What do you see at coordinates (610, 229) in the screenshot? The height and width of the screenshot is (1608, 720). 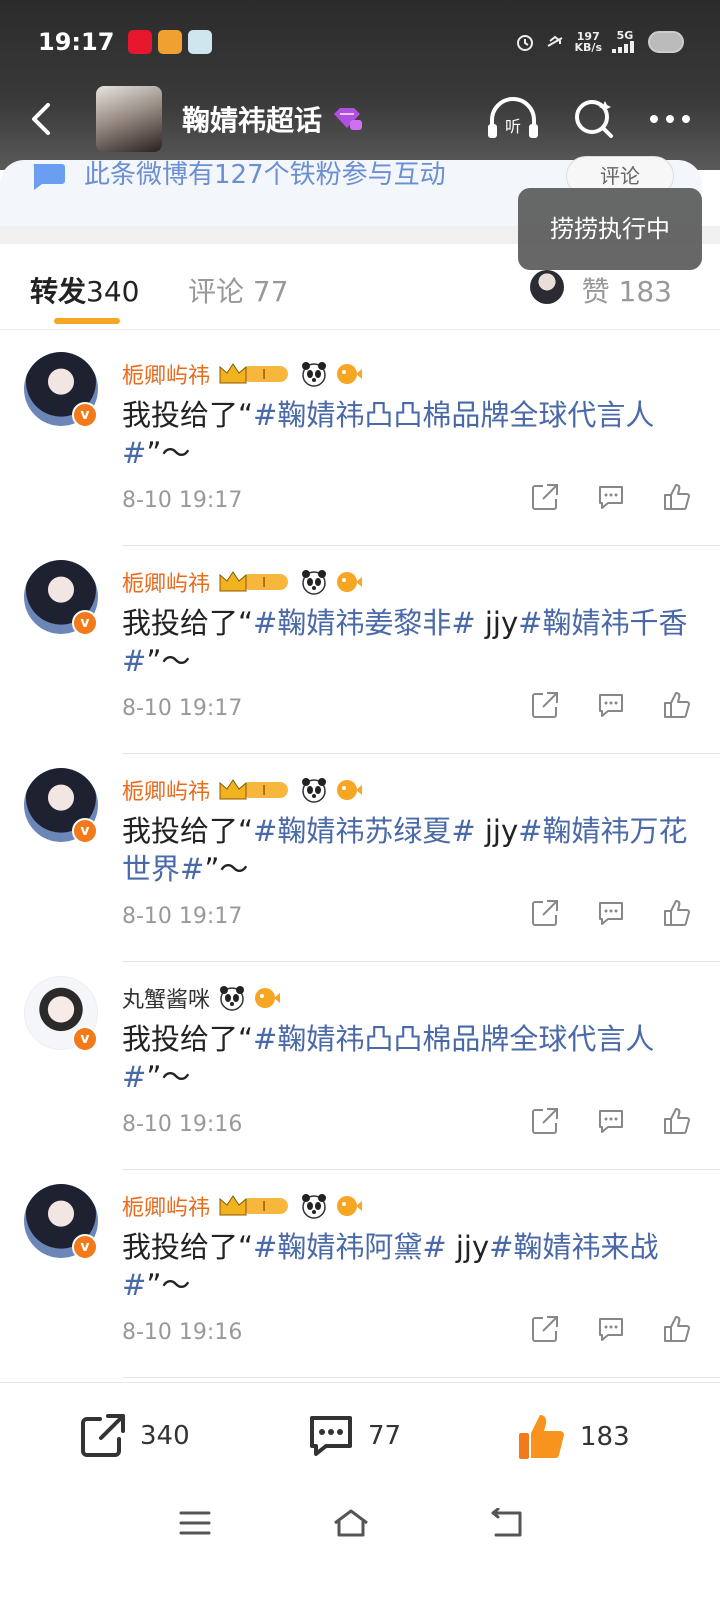 I see `toast-message: 捞捞执行中` at bounding box center [610, 229].